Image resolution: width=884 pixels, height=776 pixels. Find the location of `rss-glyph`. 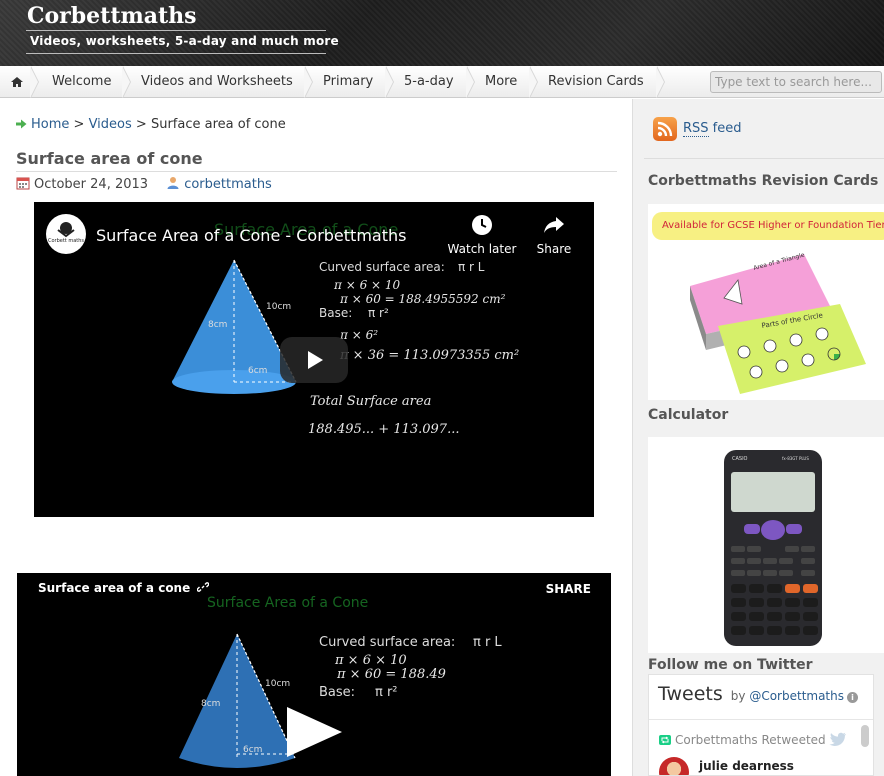

rss-glyph is located at coordinates (665, 129).